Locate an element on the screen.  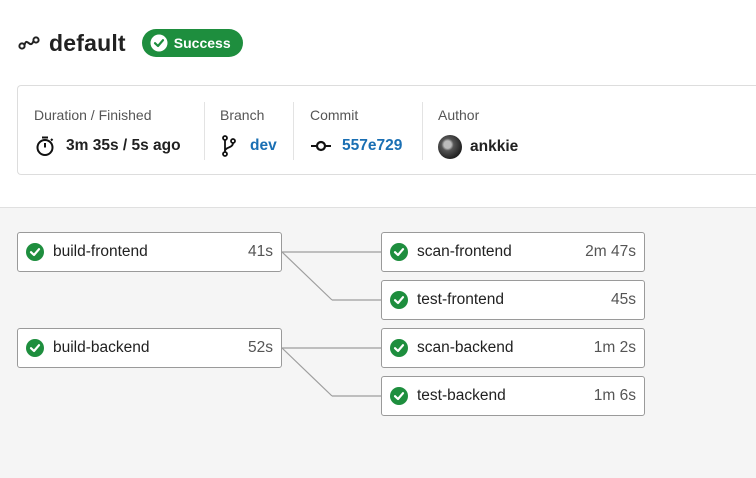
status-badge: Success is located at coordinates (192, 43).